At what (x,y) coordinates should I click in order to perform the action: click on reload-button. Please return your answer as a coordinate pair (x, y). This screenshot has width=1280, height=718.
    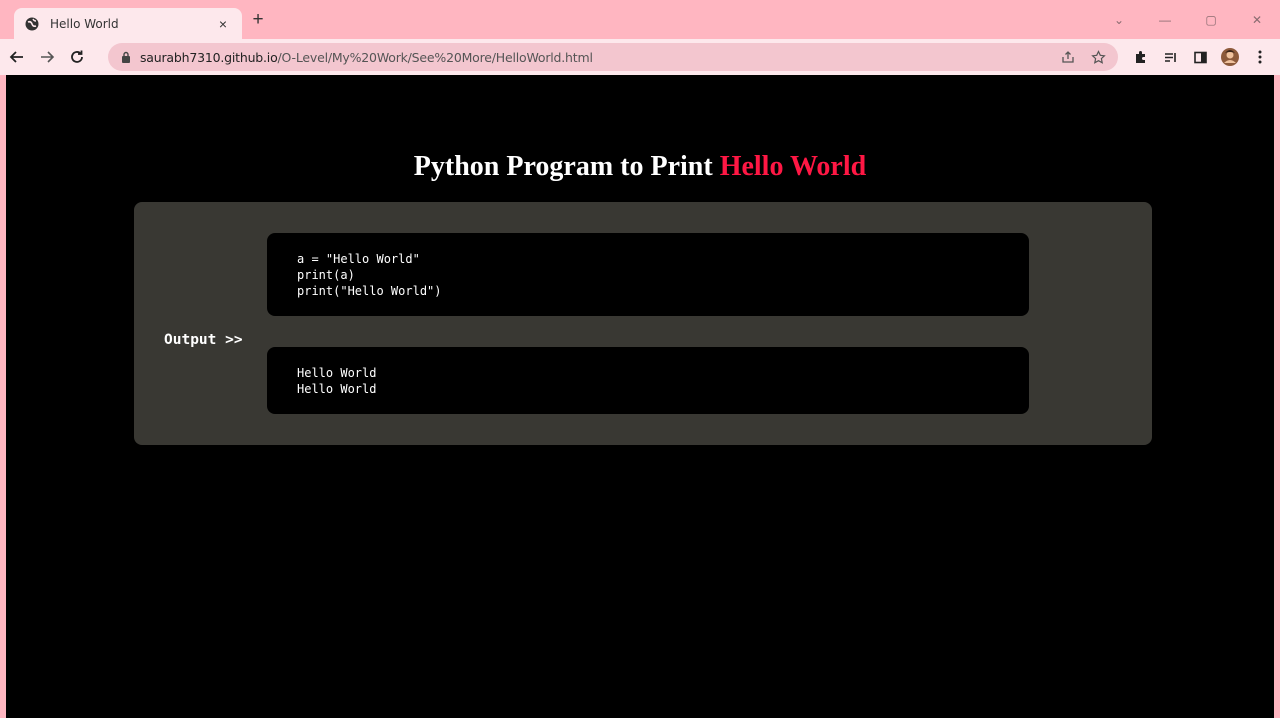
    Looking at the image, I should click on (77, 57).